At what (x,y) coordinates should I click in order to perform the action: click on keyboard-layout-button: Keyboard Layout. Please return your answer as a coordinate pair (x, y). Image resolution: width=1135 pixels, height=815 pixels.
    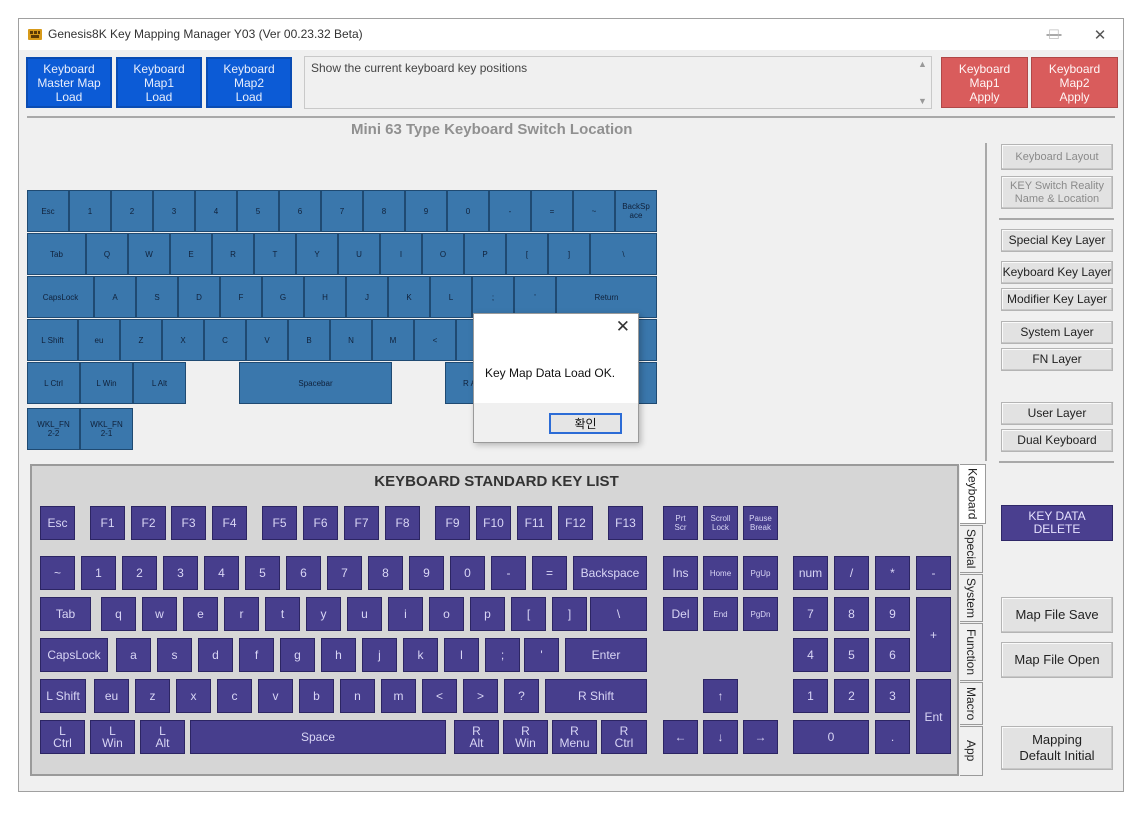
    Looking at the image, I should click on (1057, 157).